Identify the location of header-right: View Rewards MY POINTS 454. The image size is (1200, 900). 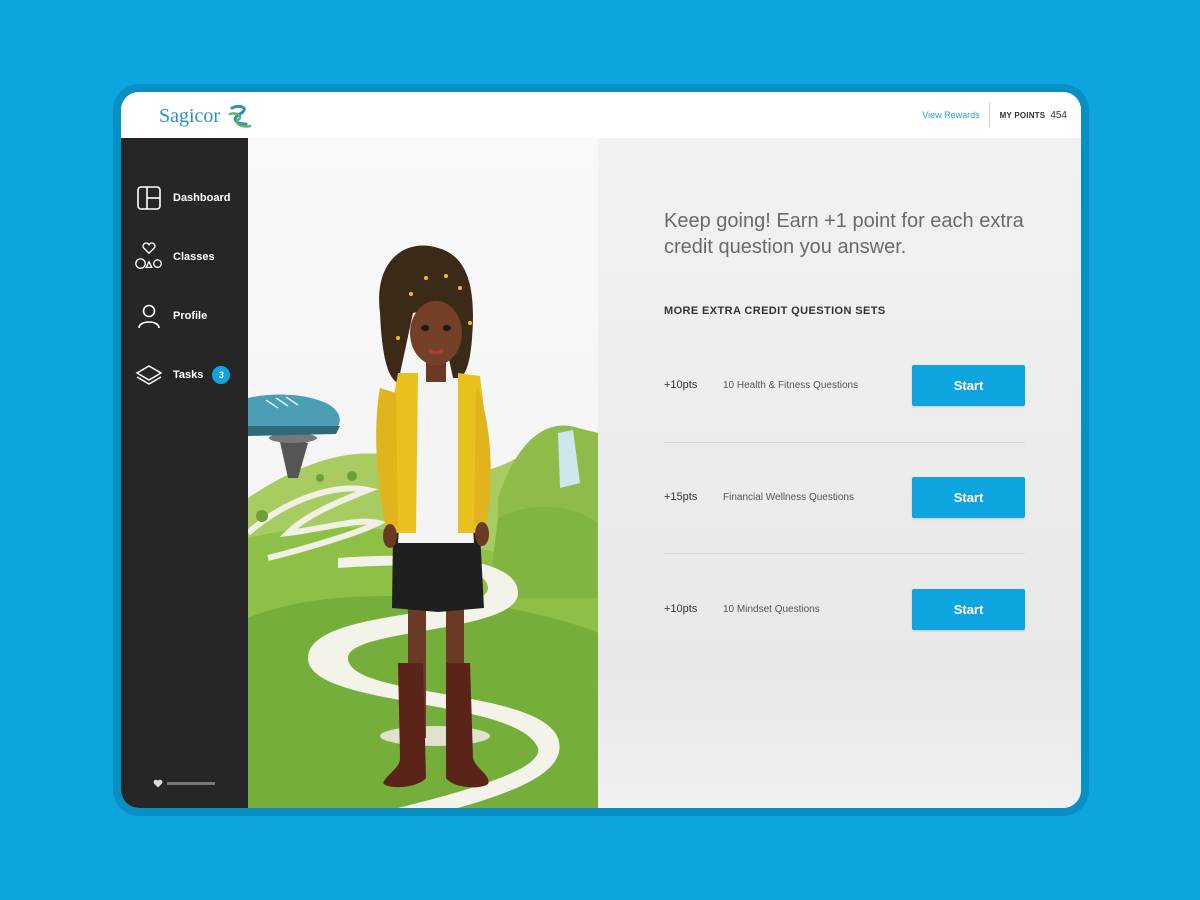
(994, 115).